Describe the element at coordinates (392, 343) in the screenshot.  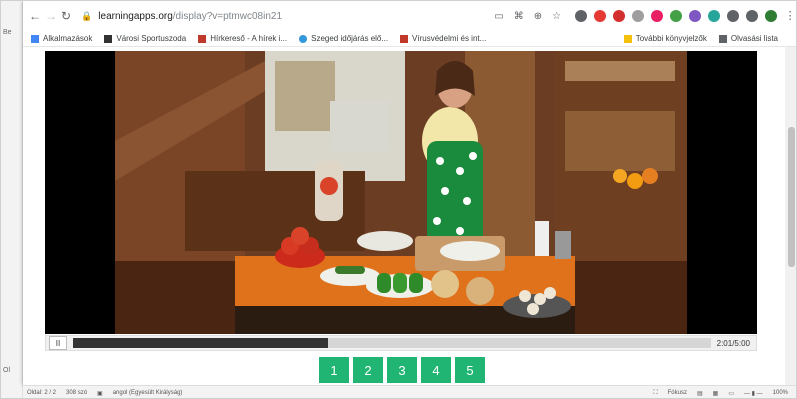
I see `video-progress-bar` at that location.